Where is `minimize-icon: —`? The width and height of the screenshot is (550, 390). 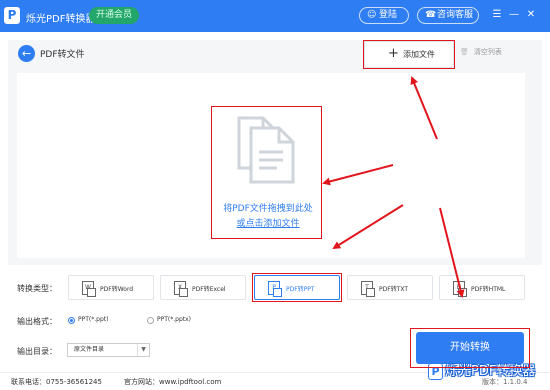 minimize-icon: — is located at coordinates (514, 15).